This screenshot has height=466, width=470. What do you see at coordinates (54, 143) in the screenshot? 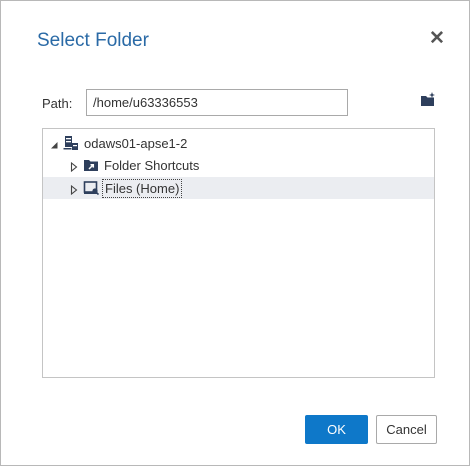
I see `expanded-triangle-icon` at bounding box center [54, 143].